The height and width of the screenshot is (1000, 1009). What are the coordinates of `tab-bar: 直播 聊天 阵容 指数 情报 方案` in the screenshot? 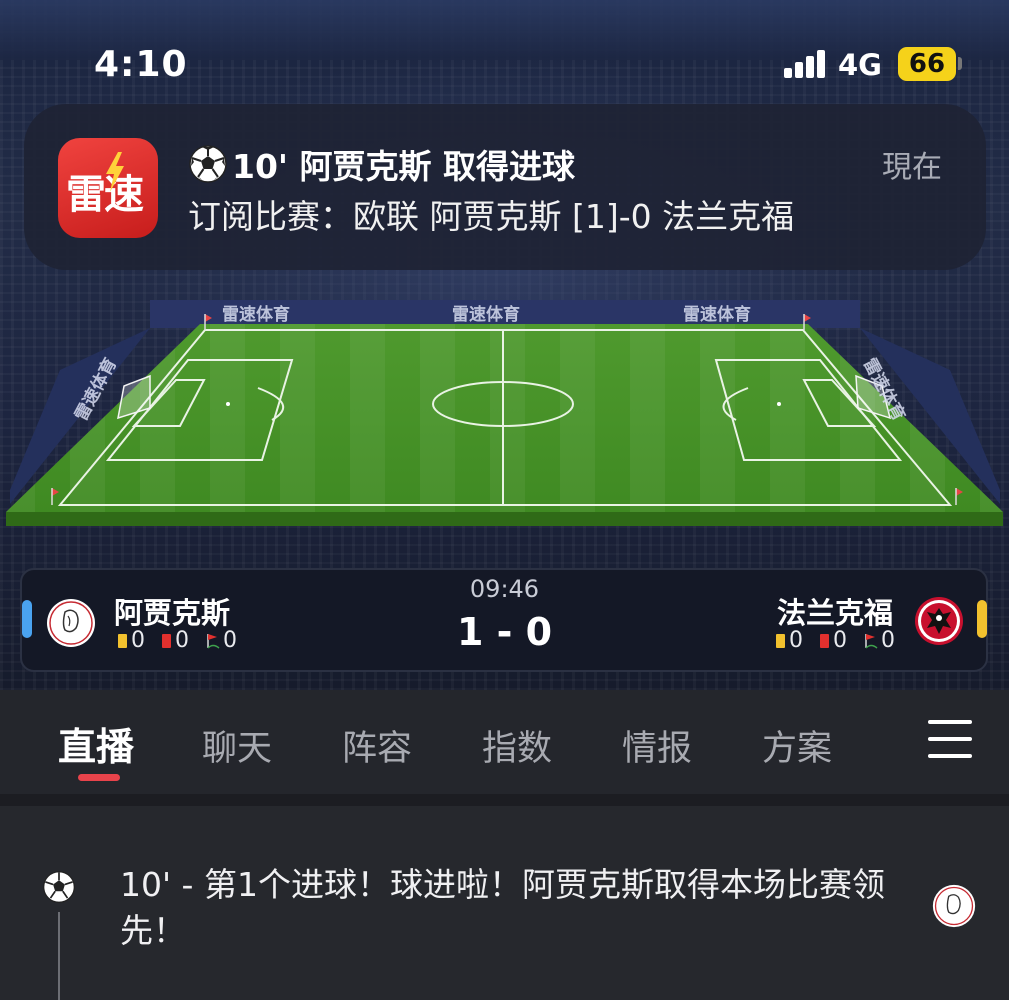 It's located at (504, 742).